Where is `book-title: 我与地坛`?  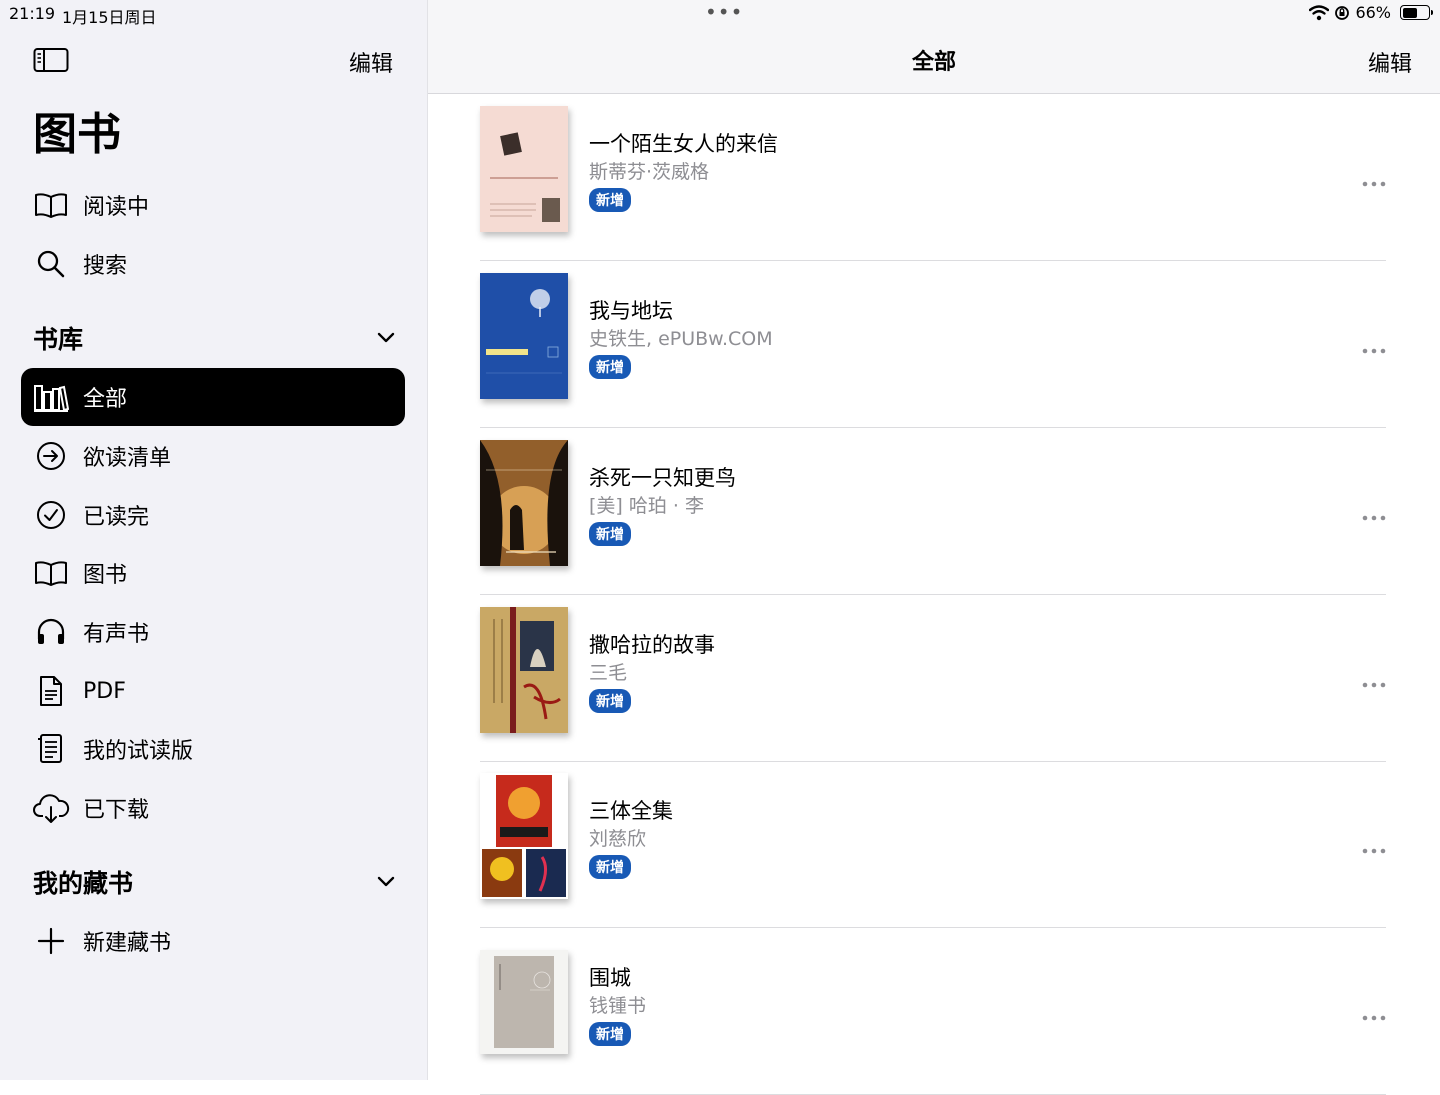
book-title: 我与地坛 is located at coordinates (631, 311).